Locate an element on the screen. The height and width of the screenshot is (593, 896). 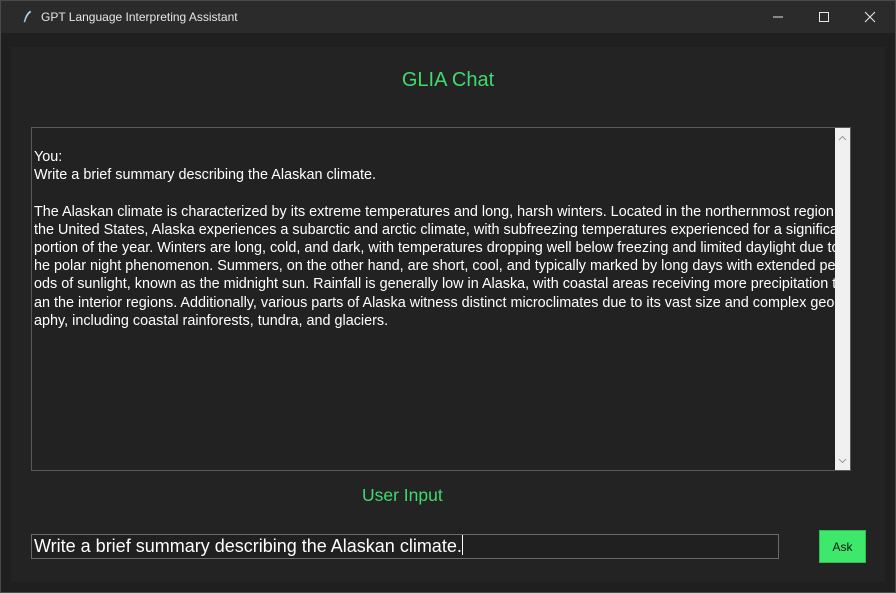
feather-icon is located at coordinates (27, 17).